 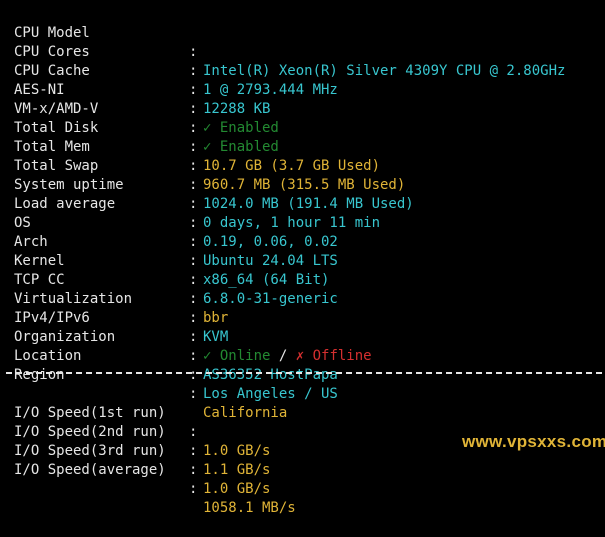 I want to click on row-io-average: I/O Speed(average) : 1058.1 MB/s, so click(x=148, y=479).